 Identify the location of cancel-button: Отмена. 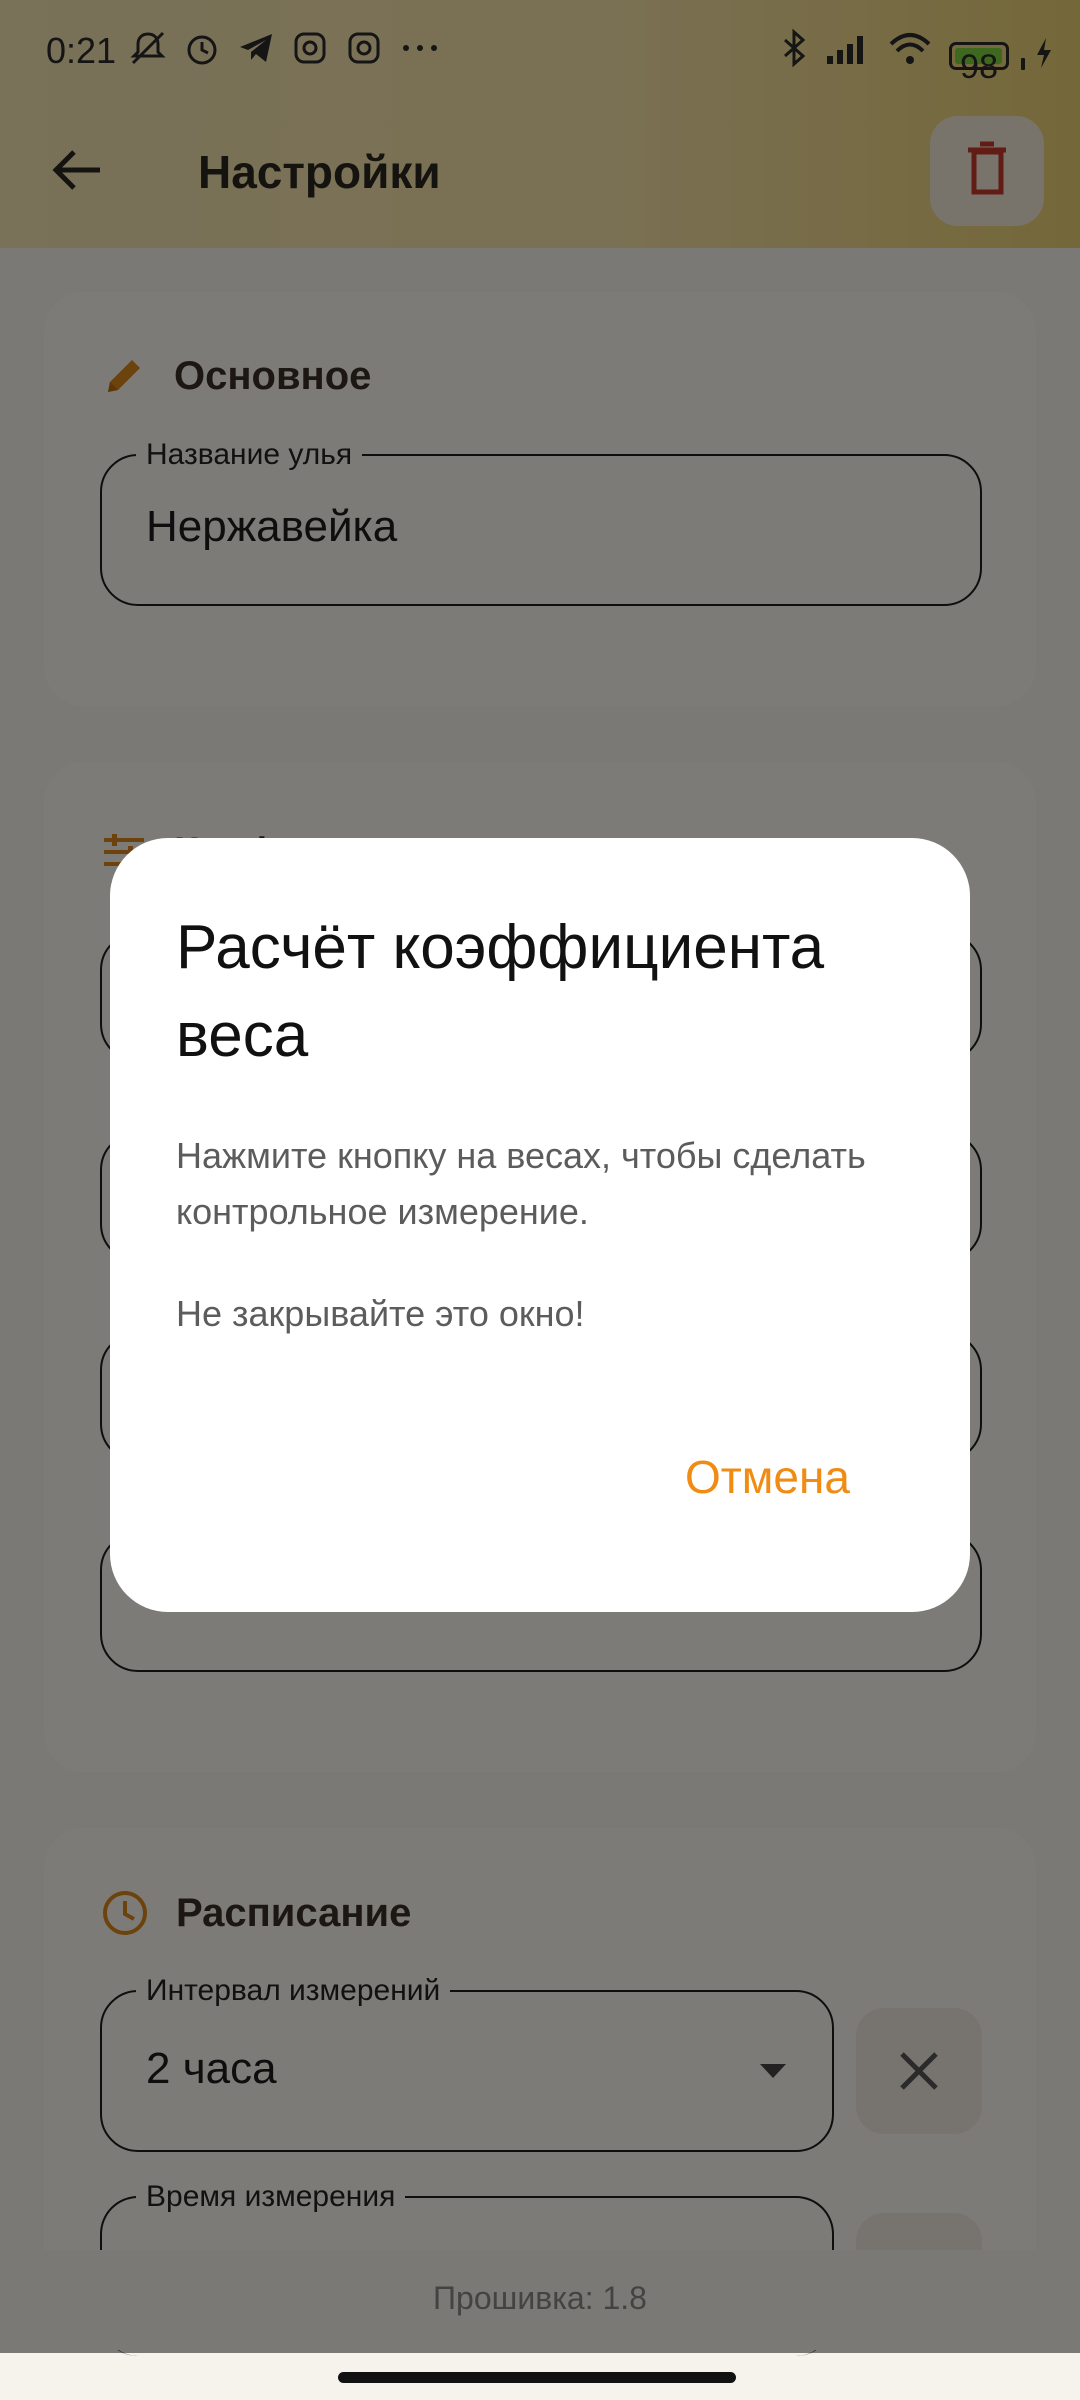
(767, 1477).